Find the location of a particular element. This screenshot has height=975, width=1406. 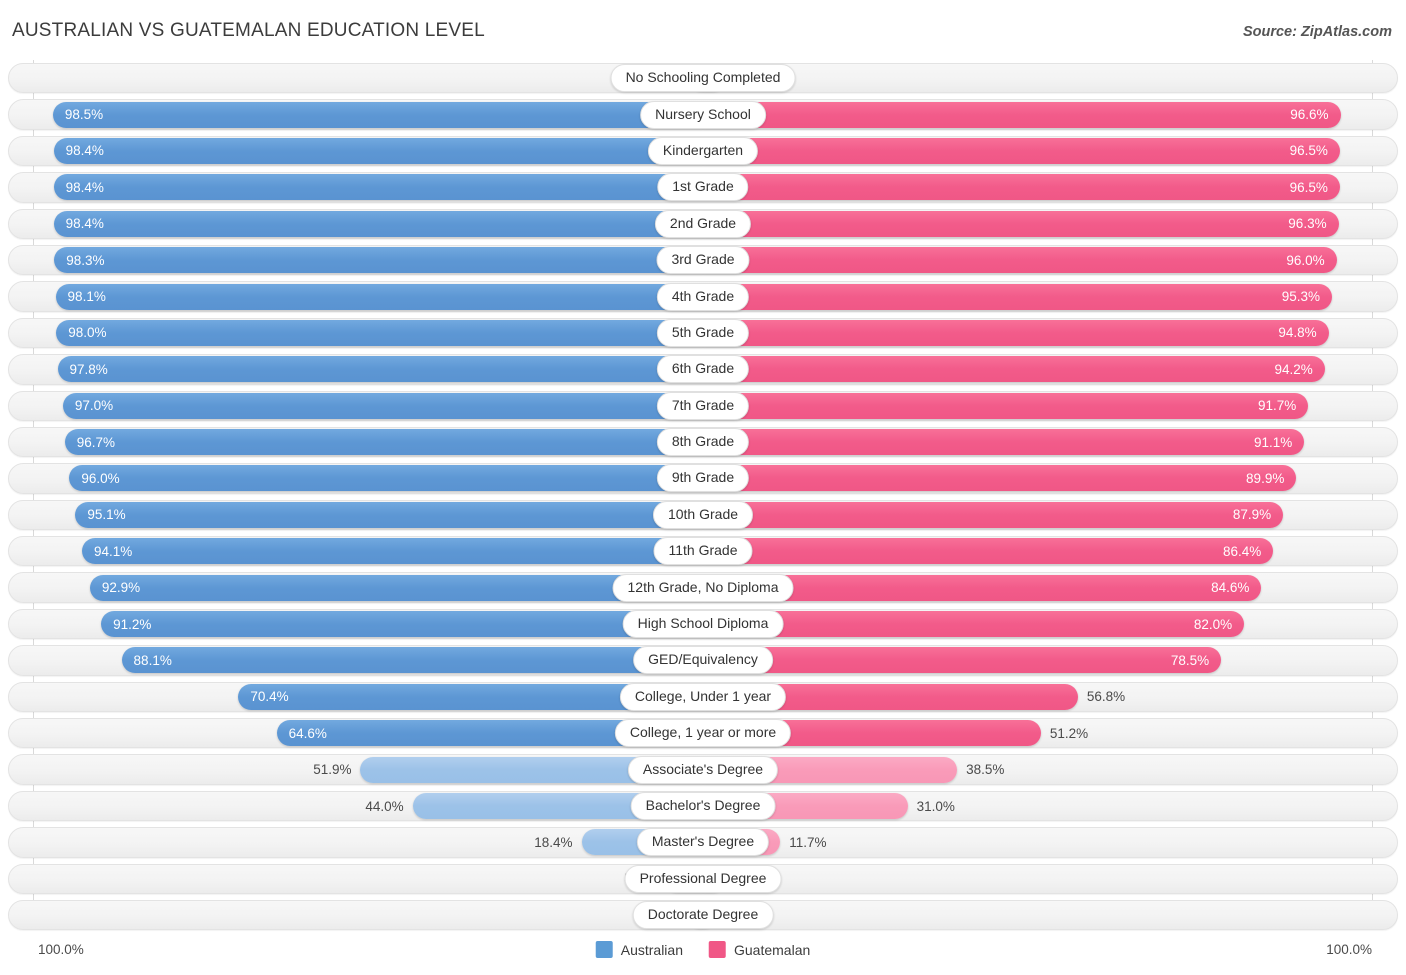

bar-australian: 95.1% is located at coordinates (389, 514).